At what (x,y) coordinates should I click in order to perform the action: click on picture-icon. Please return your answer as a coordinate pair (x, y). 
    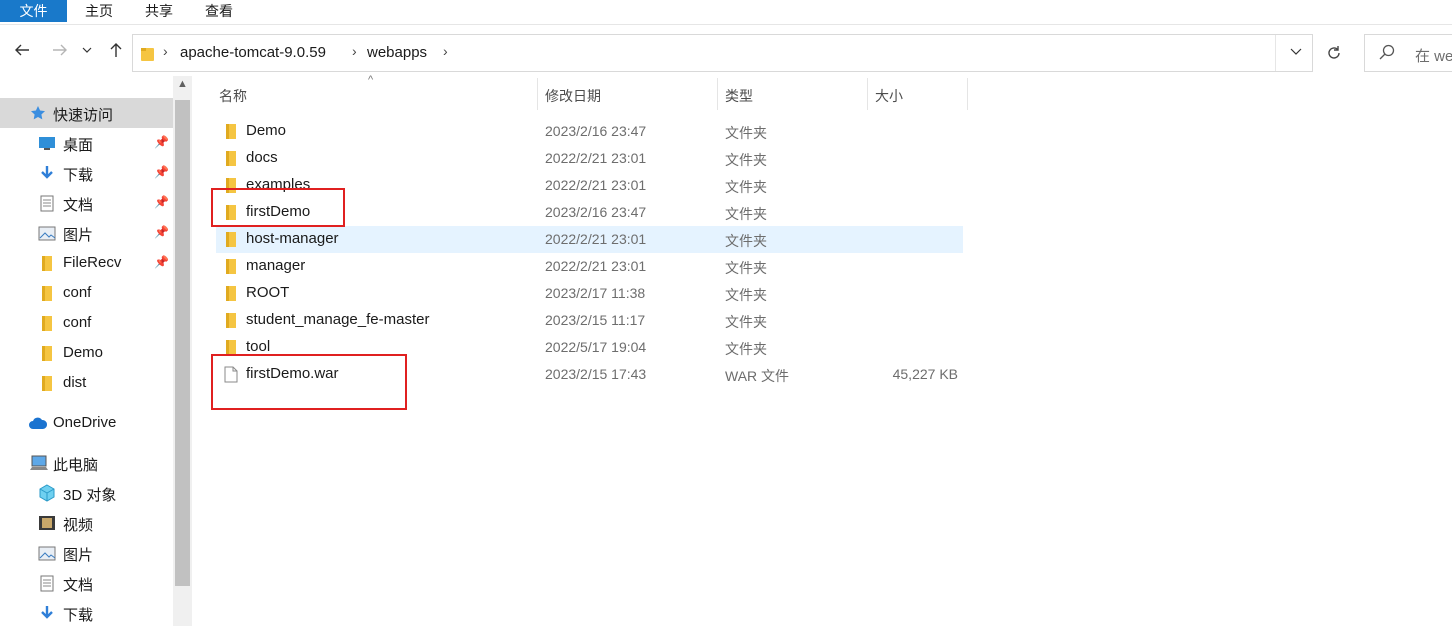
    Looking at the image, I should click on (47, 553).